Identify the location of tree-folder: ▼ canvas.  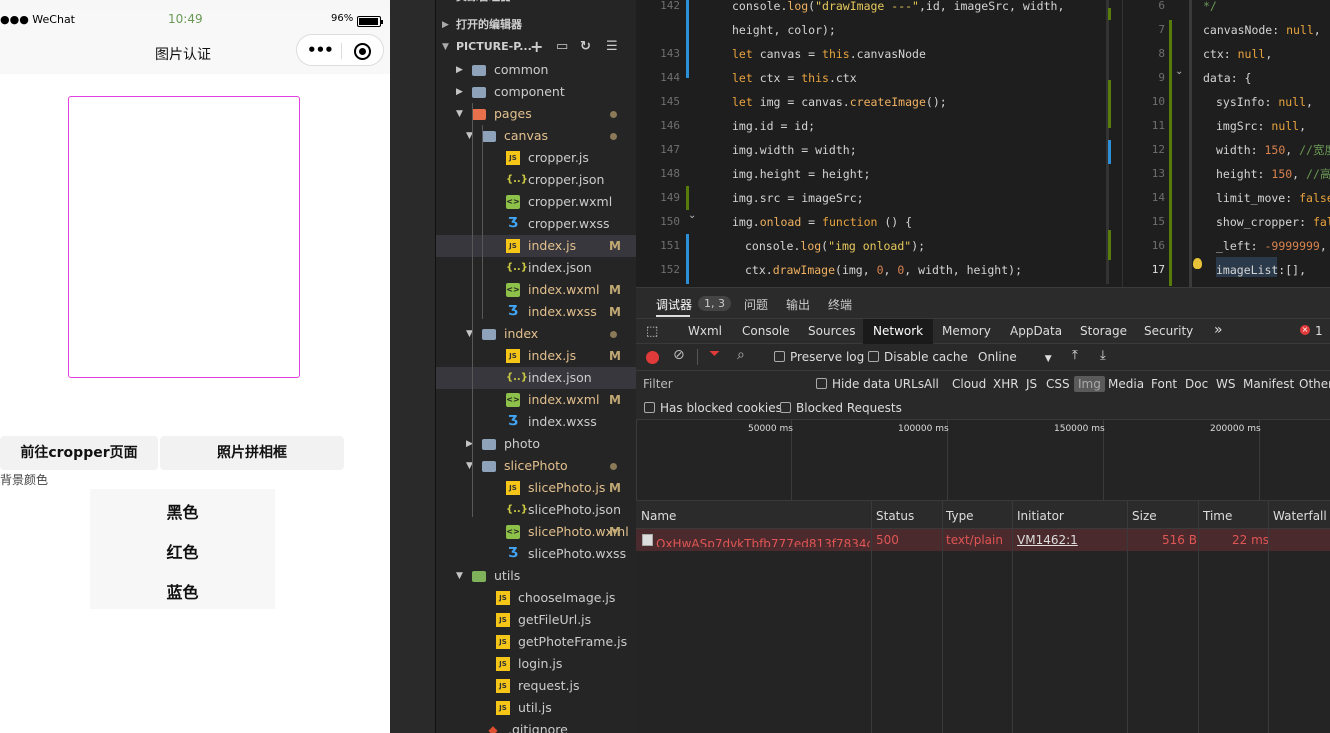
(536, 136).